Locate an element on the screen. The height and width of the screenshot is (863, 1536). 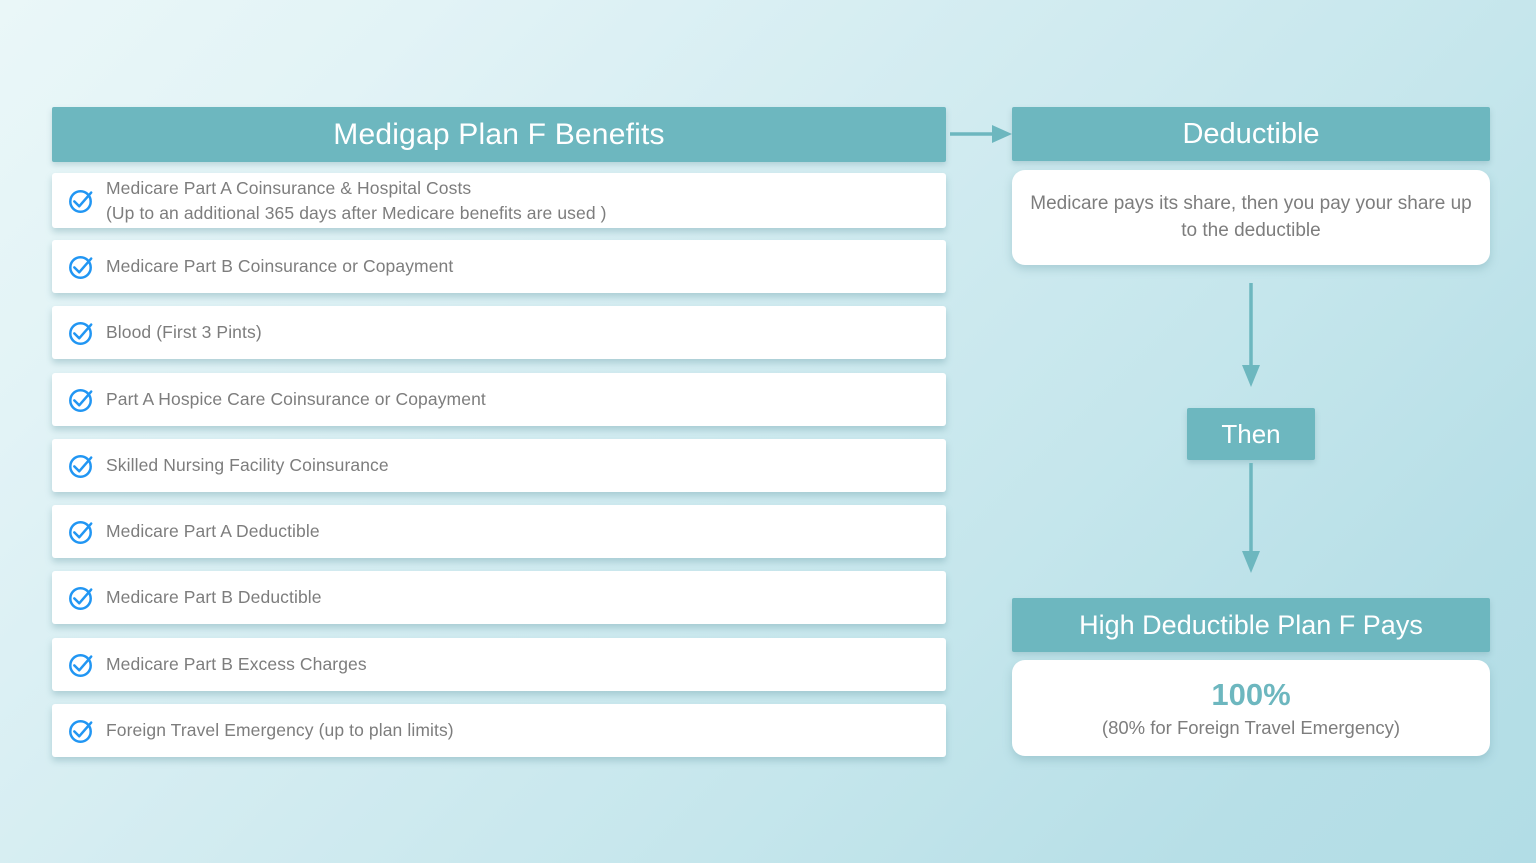
benefit-row: Skilled Nursing Facility Coinsurance is located at coordinates (499, 465).